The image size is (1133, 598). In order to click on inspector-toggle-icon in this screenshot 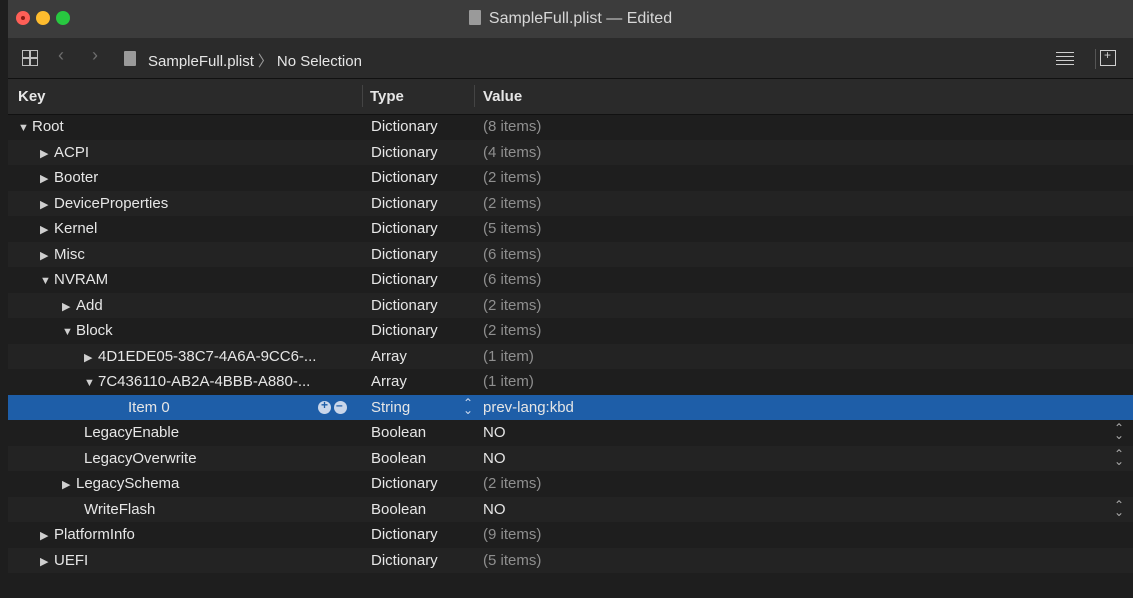, I will do `click(1105, 58)`.